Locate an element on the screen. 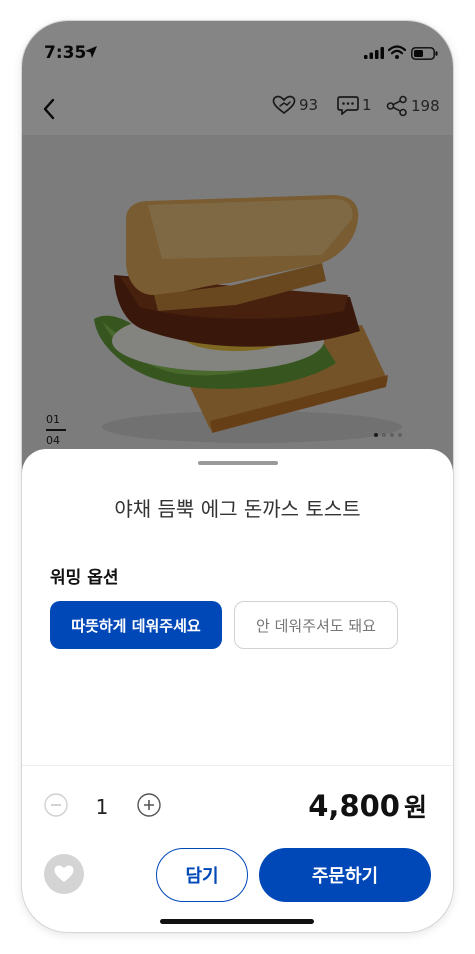 The height and width of the screenshot is (954, 475). share-count: 198 is located at coordinates (425, 106).